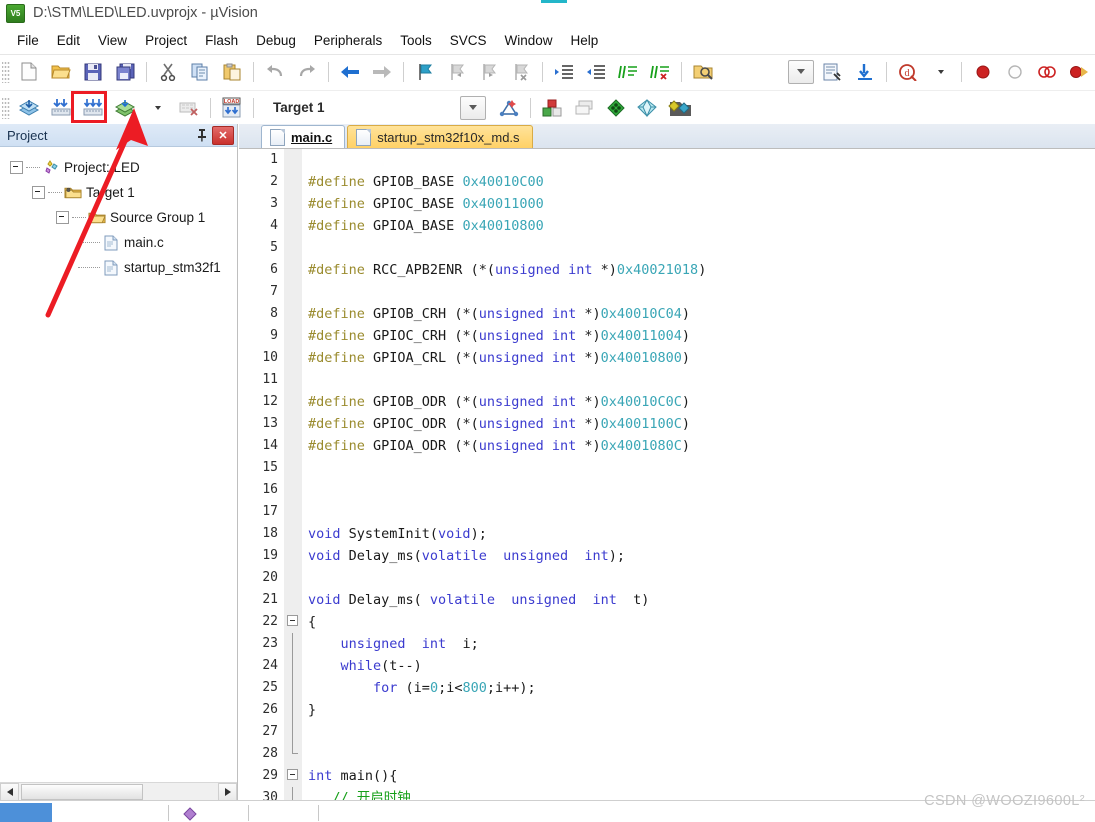  What do you see at coordinates (698, 793) in the screenshot?
I see `code-text: // 开启时钟` at bounding box center [698, 793].